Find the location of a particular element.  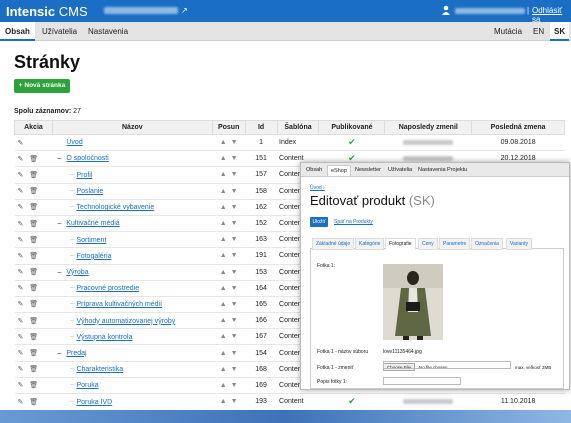

site-url-link is located at coordinates (141, 10).